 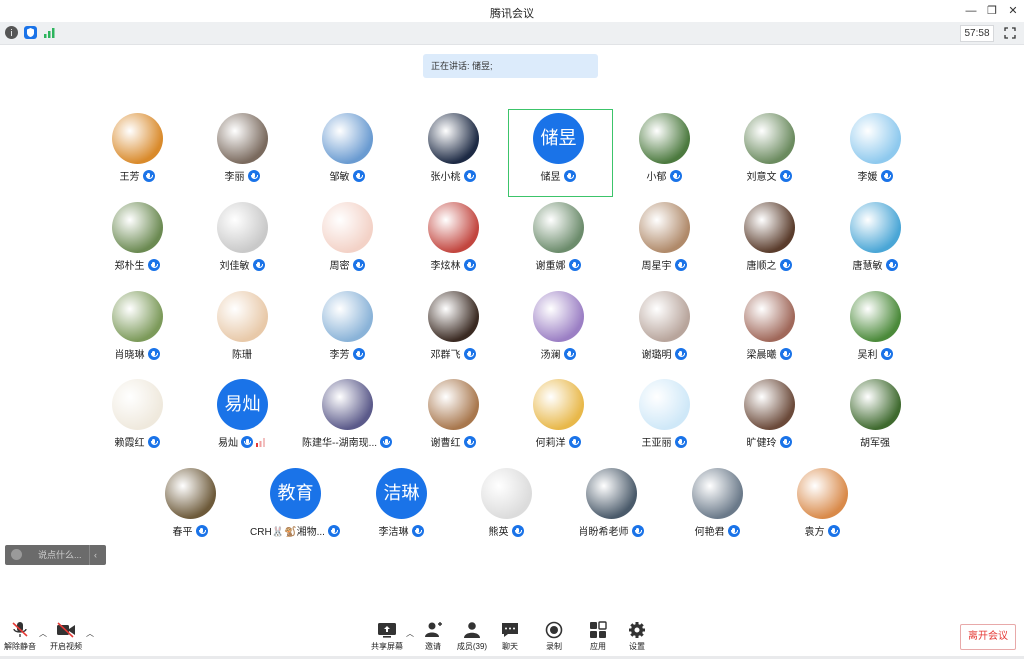 I want to click on participant-name-row: 邓群飞, so click(x=453, y=353).